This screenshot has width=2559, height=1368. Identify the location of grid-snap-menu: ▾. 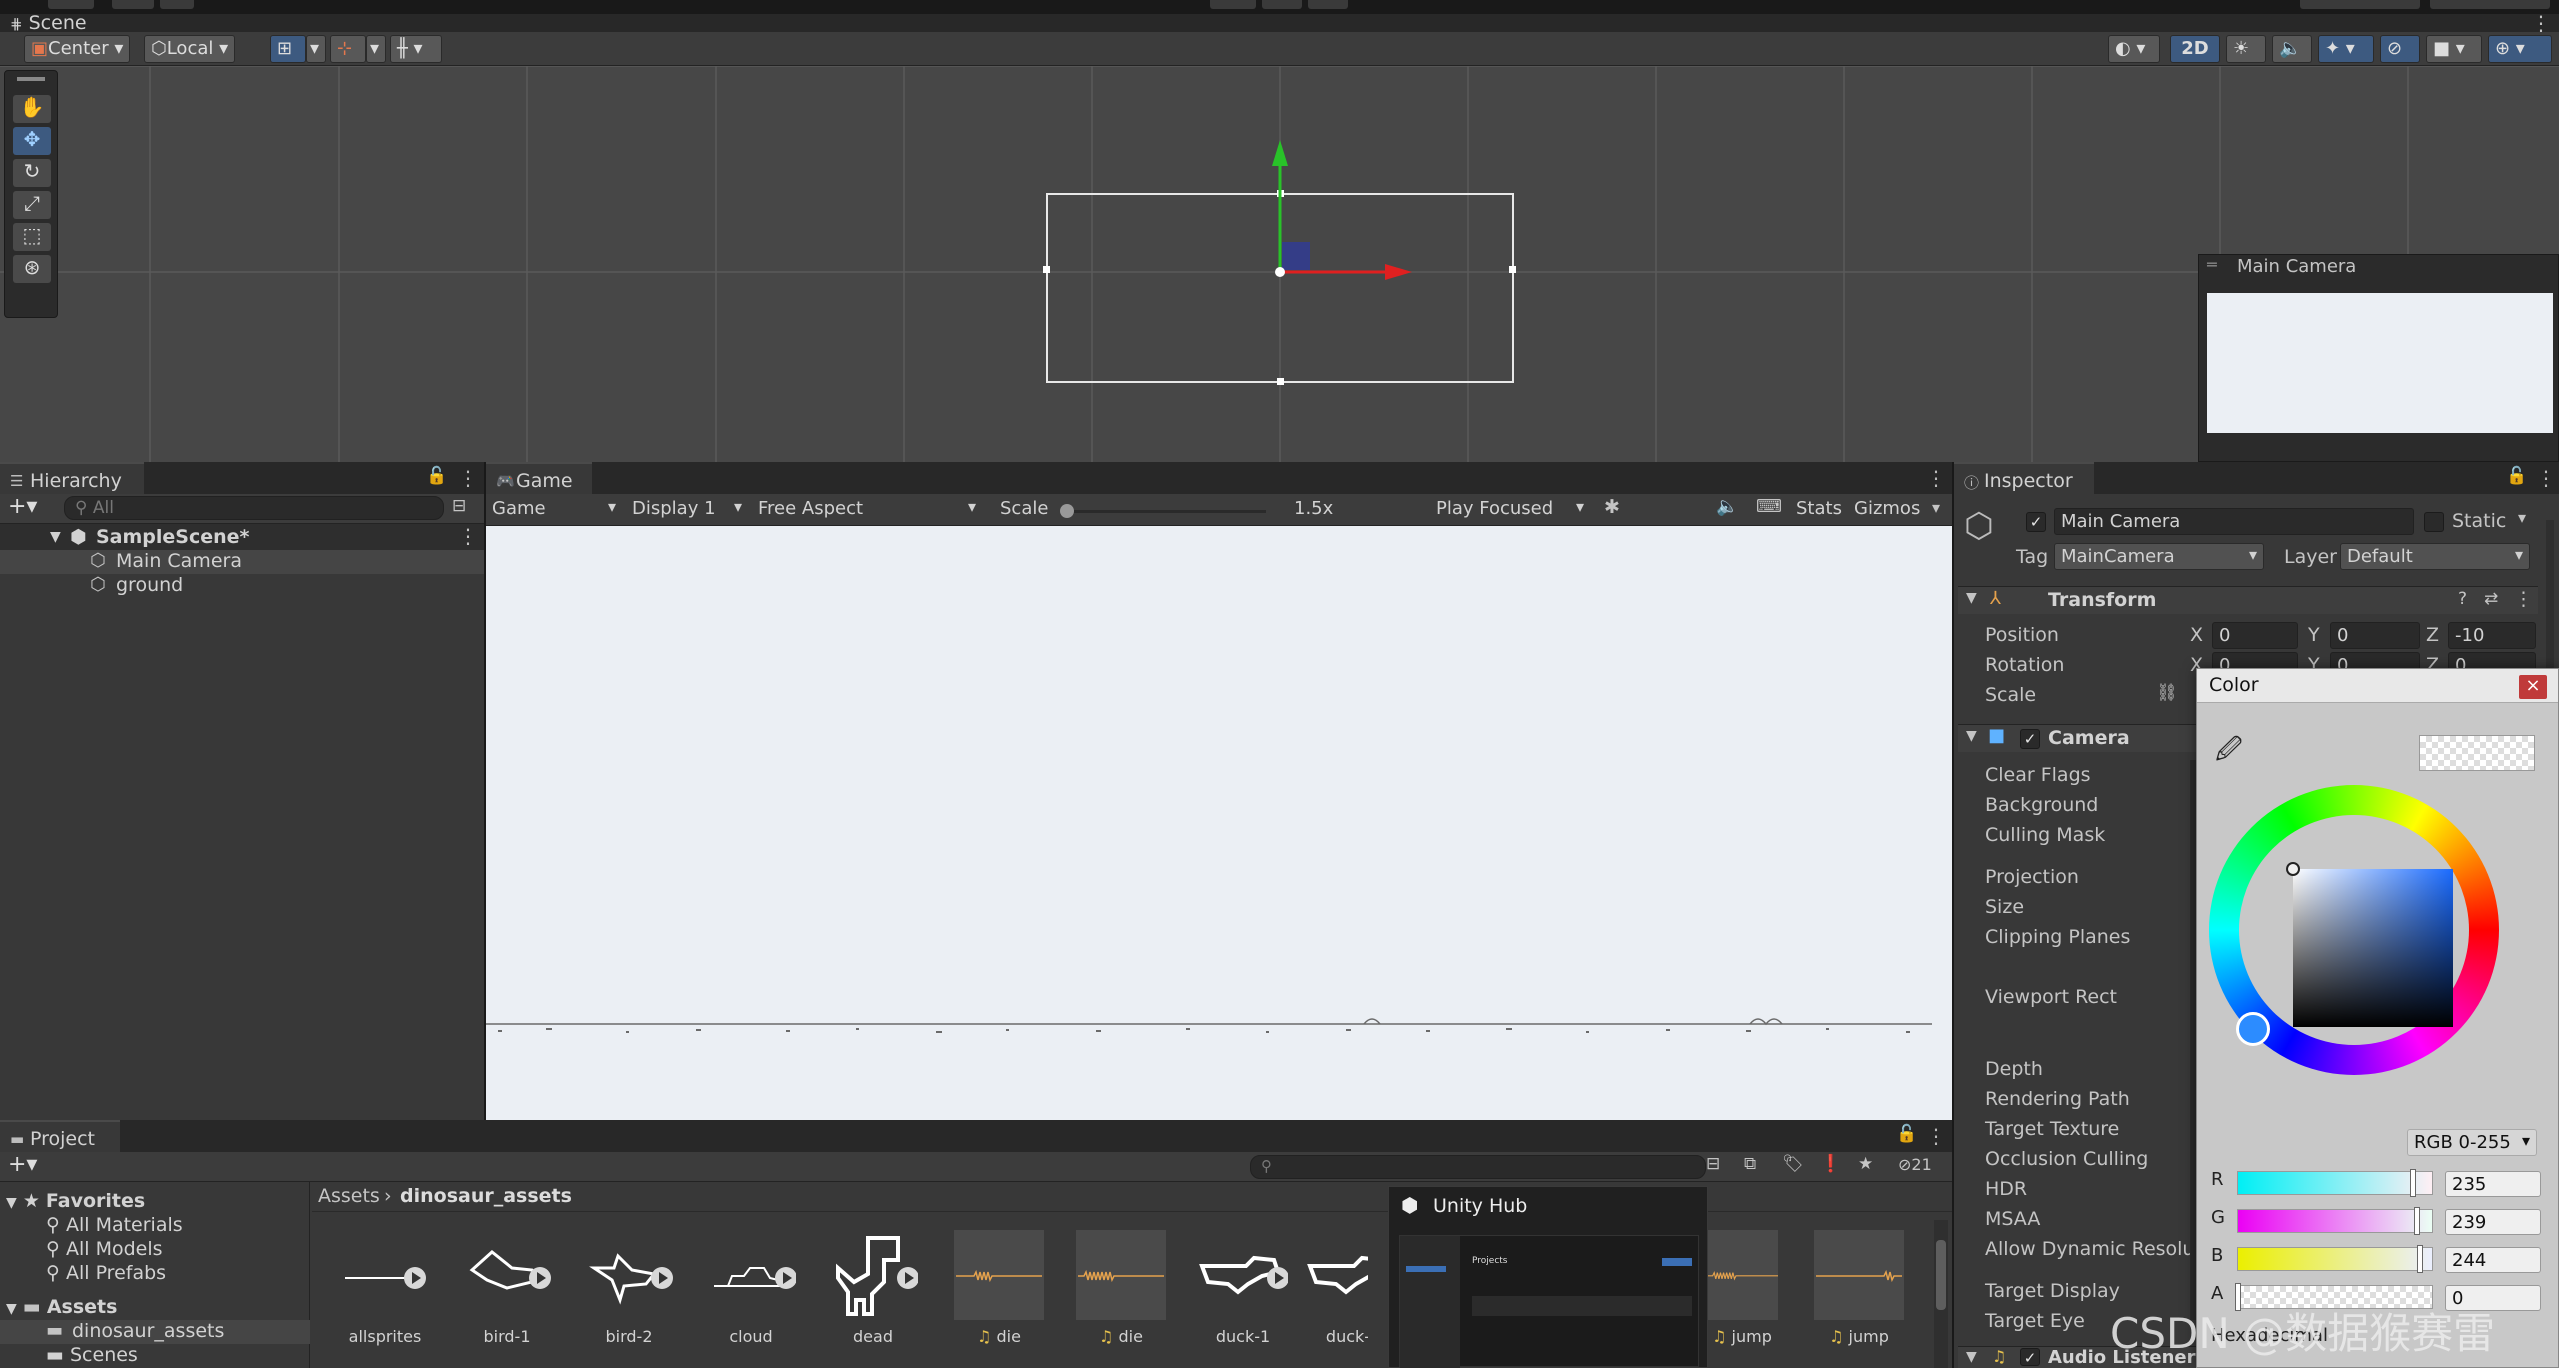
(316, 49).